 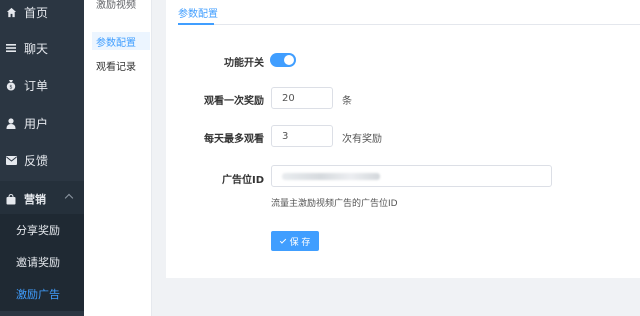 I want to click on redacted-value, so click(x=331, y=176).